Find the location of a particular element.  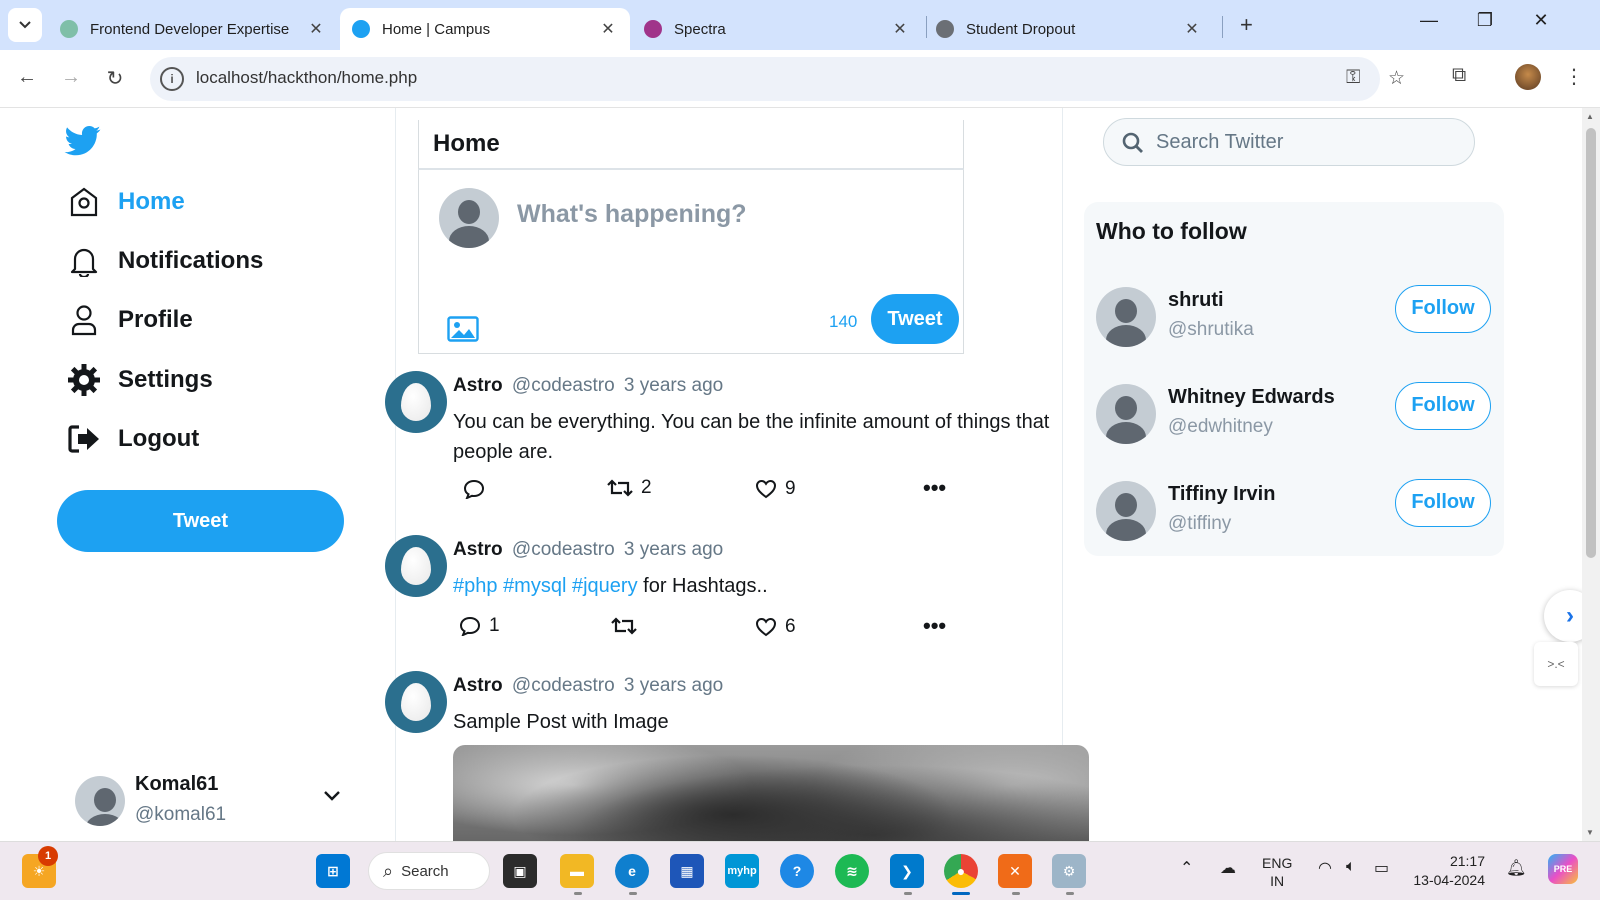

vscode-icon: ❯ is located at coordinates (907, 871).